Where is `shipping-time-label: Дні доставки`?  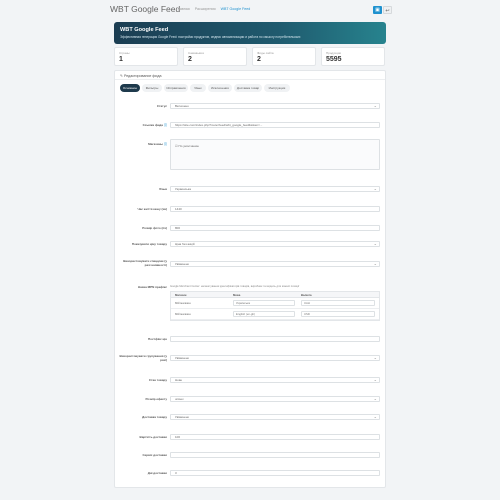
shipping-time-label: Дні доставки is located at coordinates (157, 473).